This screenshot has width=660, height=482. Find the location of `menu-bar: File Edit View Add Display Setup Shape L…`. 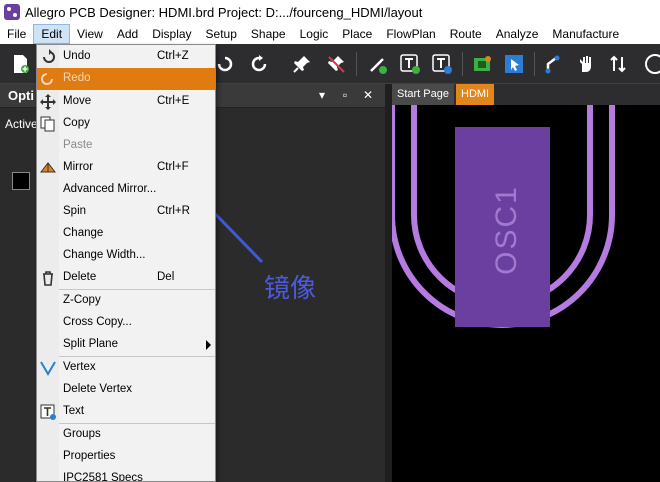

menu-bar: File Edit View Add Display Setup Shape L… is located at coordinates (330, 34).